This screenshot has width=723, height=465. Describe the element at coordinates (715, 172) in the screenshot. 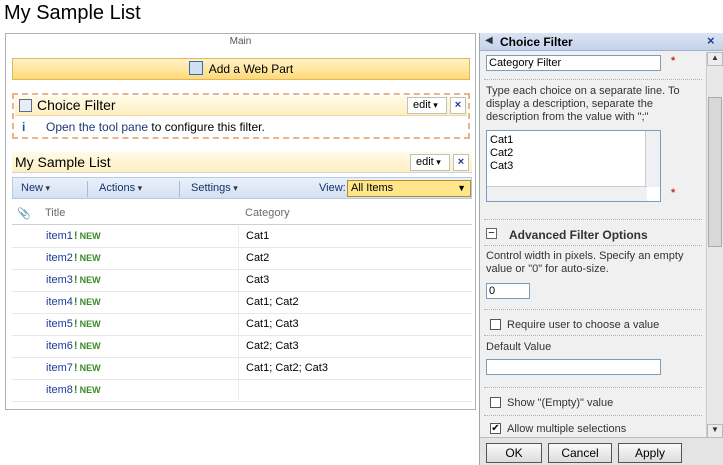

I see `scrollbar-thumb` at that location.